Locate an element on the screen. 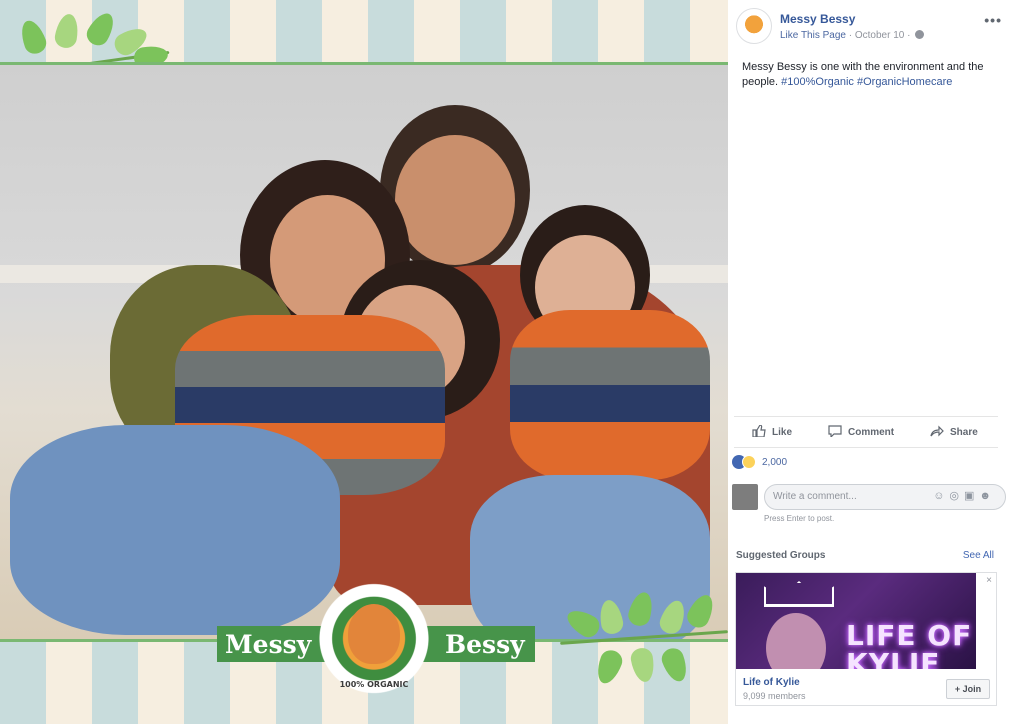 The height and width of the screenshot is (724, 1010). mascot-face-icon is located at coordinates (374, 634).